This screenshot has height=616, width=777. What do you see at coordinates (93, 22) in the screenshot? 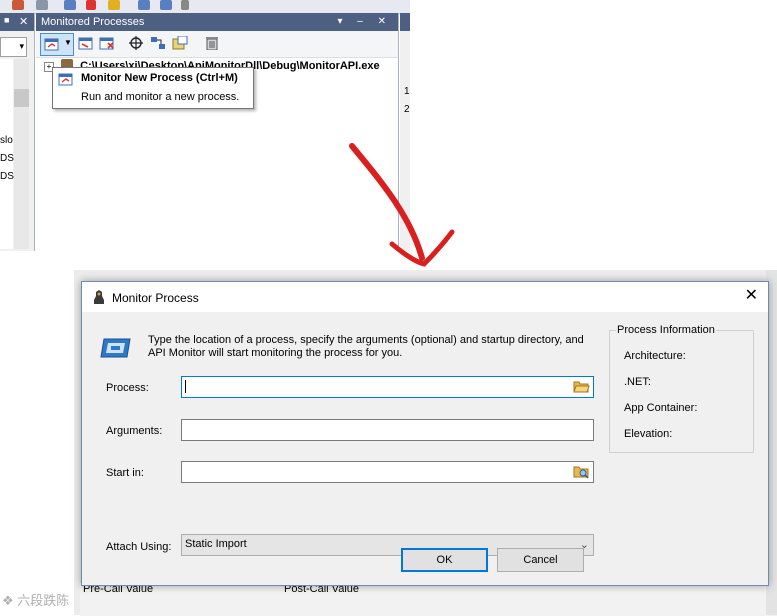
I see `pane-title: Monitored Processes` at bounding box center [93, 22].